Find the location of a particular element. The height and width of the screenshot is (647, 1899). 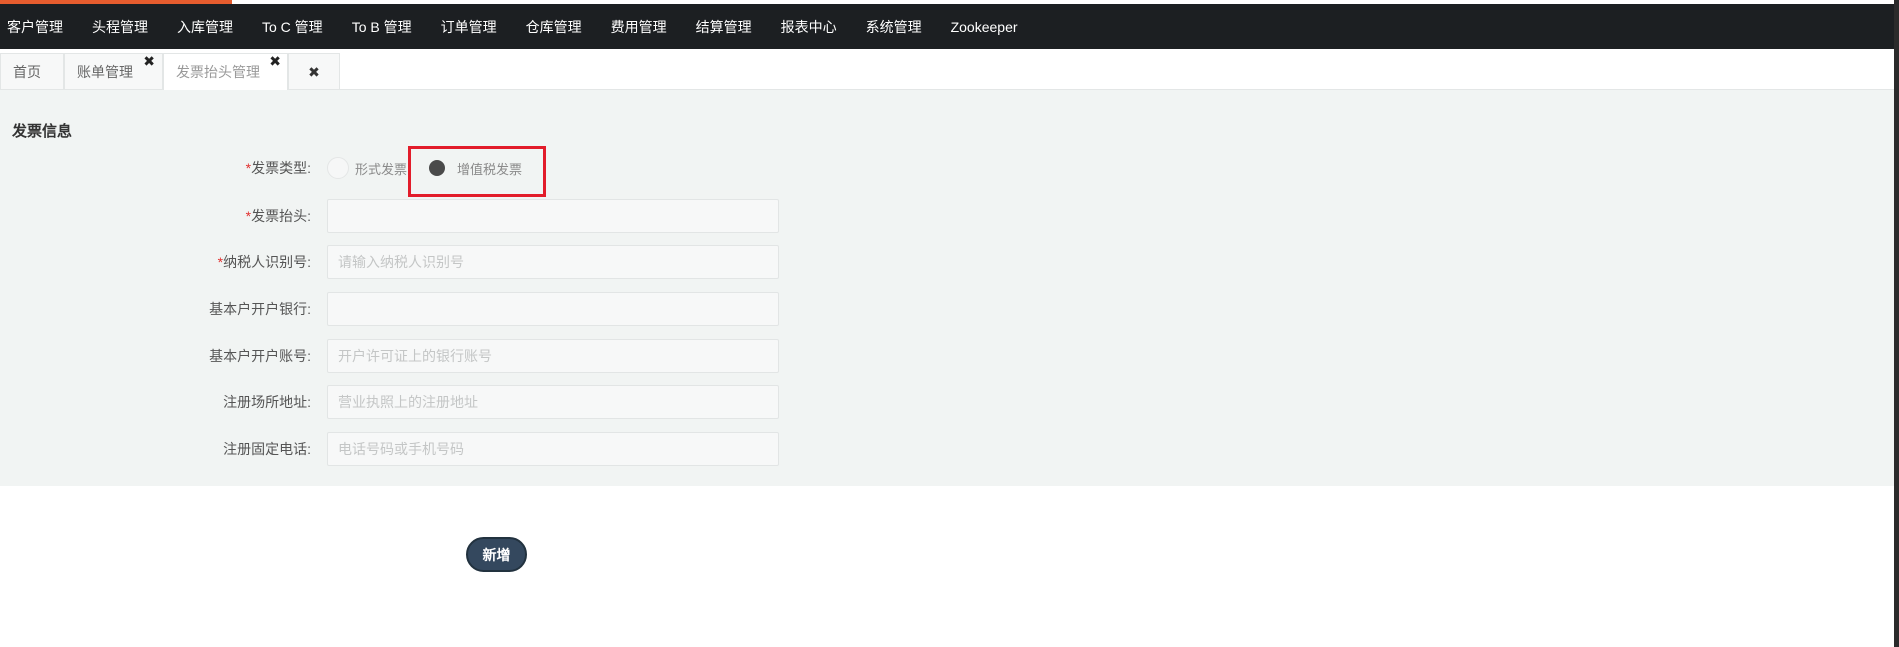

tab-label: 首页 is located at coordinates (27, 72).